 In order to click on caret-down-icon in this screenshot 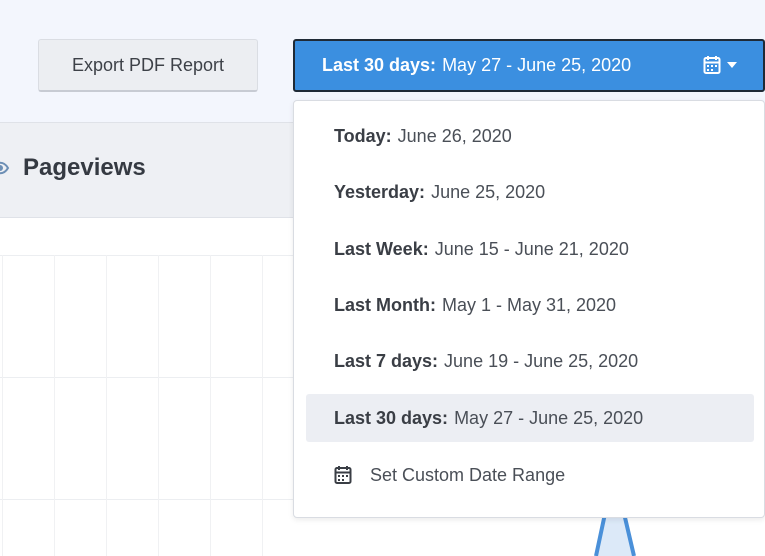, I will do `click(732, 65)`.